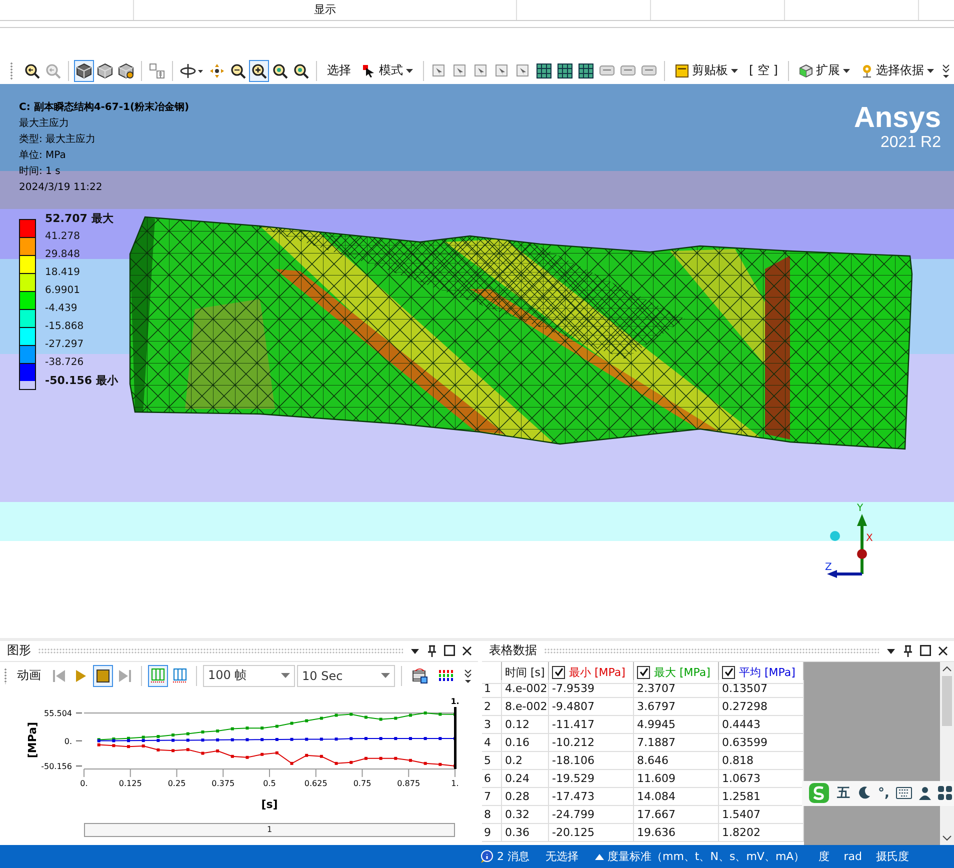  I want to click on axis-label: X, so click(869, 538).